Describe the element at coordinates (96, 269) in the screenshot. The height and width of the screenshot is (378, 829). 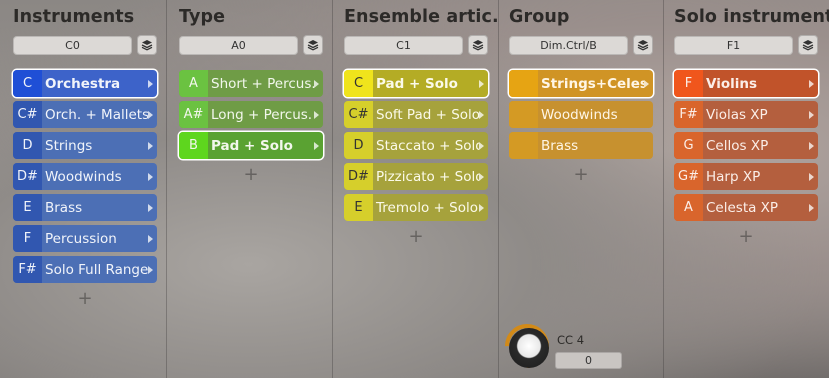
I see `item-label: Solo Full Range` at that location.